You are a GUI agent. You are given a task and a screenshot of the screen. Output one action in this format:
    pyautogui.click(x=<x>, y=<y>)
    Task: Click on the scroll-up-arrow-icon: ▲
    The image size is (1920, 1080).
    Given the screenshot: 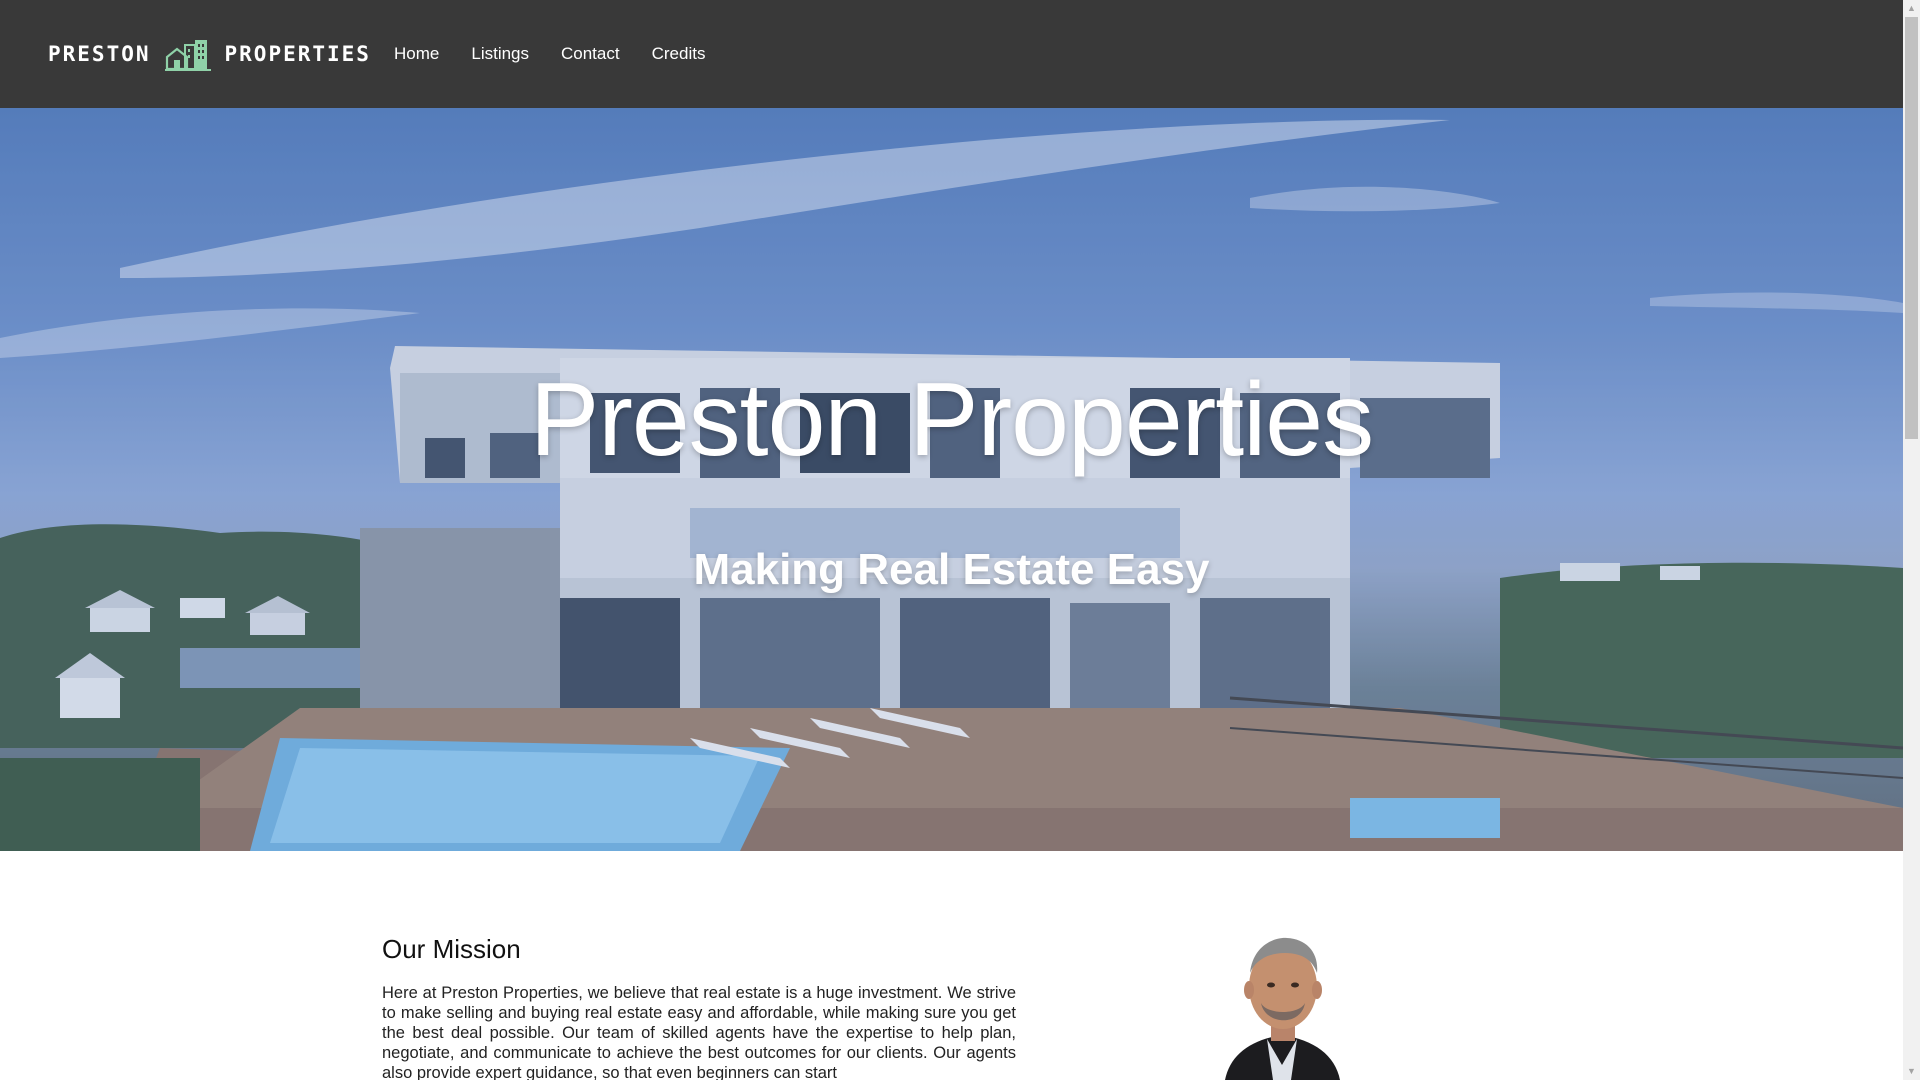 What is the action you would take?
    pyautogui.click(x=1911, y=8)
    